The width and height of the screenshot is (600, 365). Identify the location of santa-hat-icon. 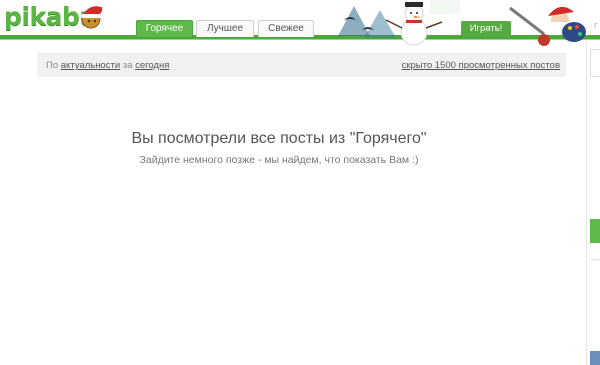
(94, 17).